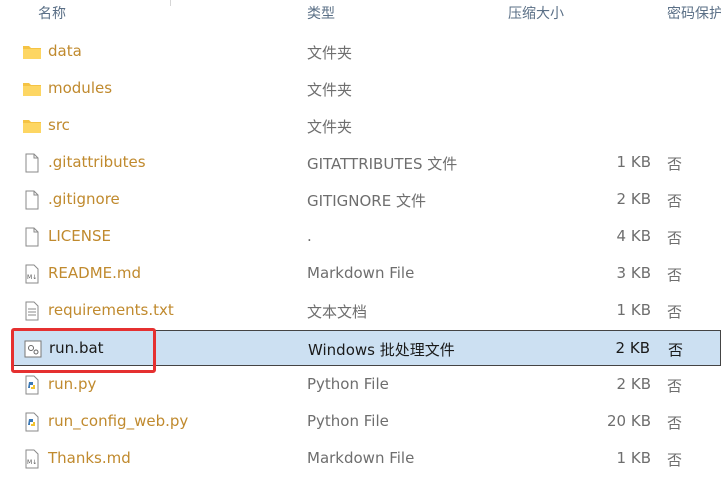 The width and height of the screenshot is (721, 486). I want to click on file-name: README.md, so click(95, 273).